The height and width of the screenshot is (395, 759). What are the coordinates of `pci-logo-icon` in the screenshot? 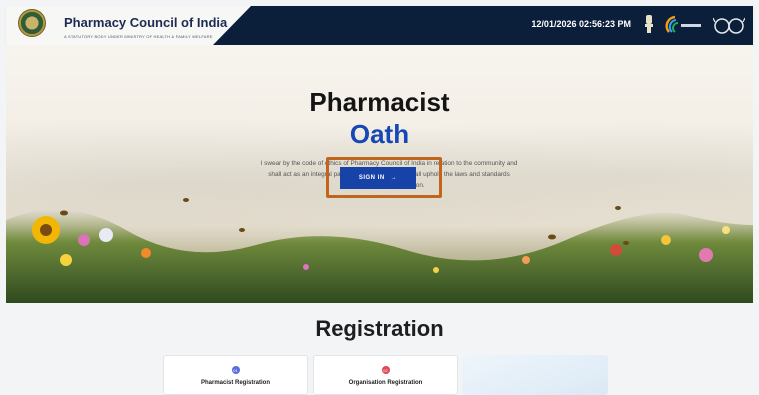 It's located at (31, 26).